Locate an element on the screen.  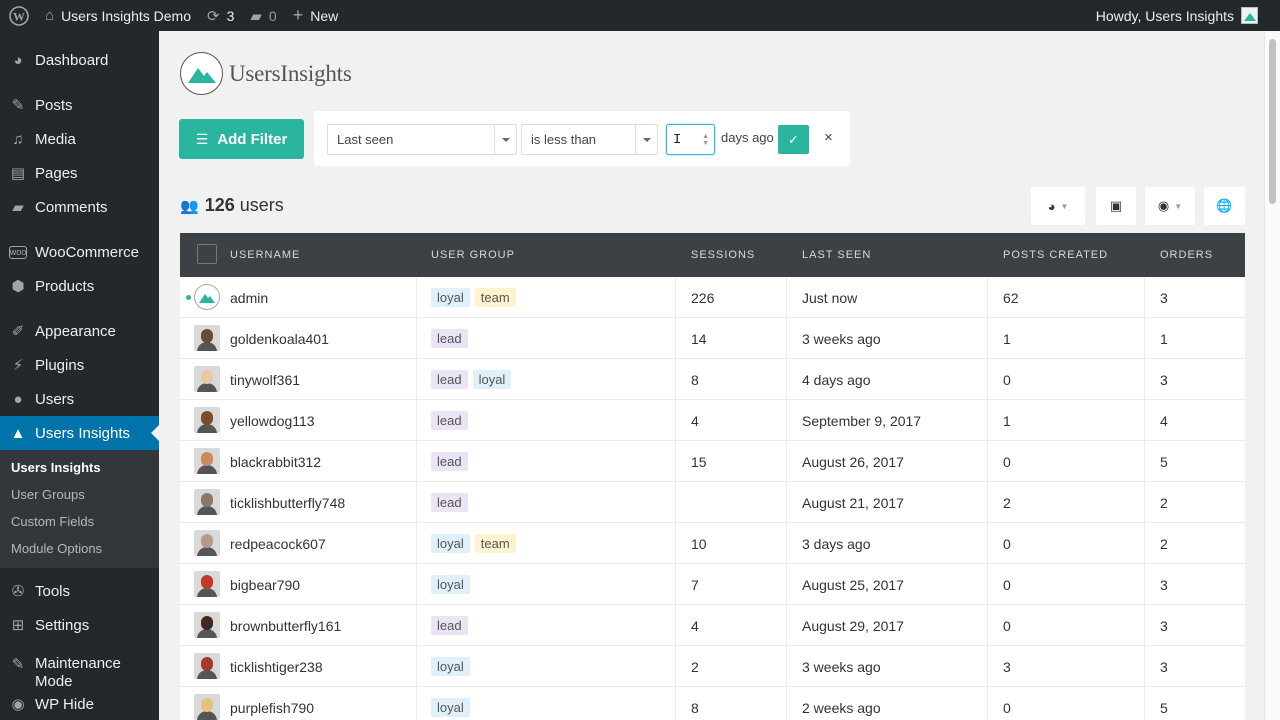
sidebar-item-plugins: ⚡ Plugins is located at coordinates (79, 365).